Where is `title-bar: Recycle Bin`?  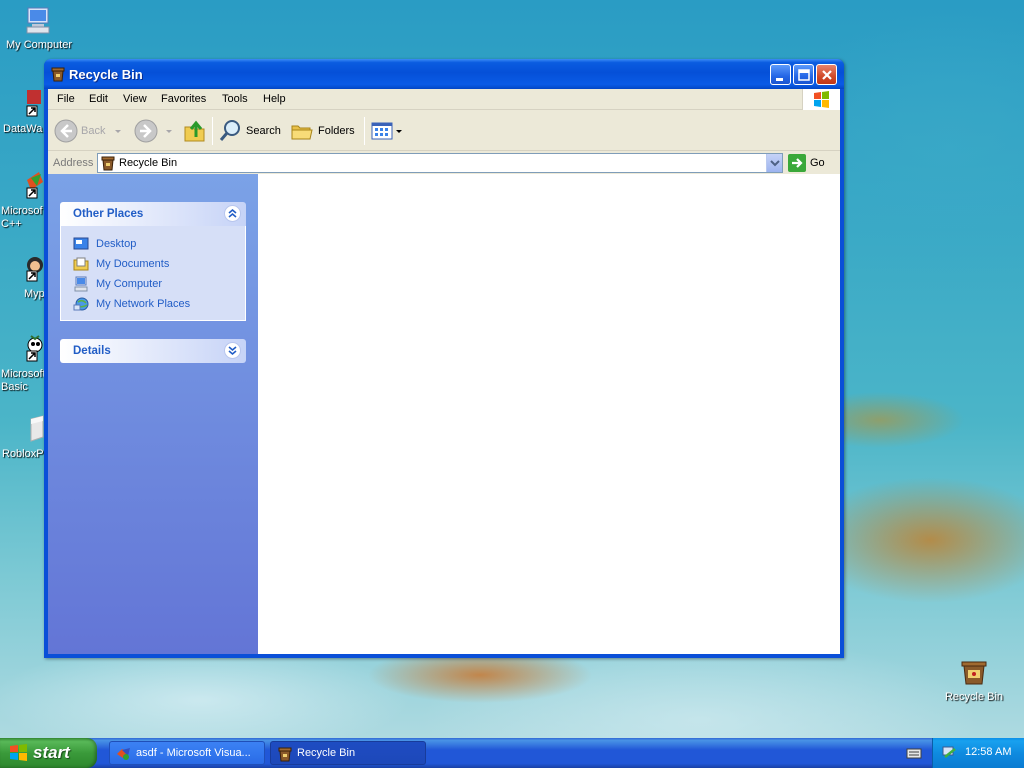
title-bar: Recycle Bin is located at coordinates (444, 74).